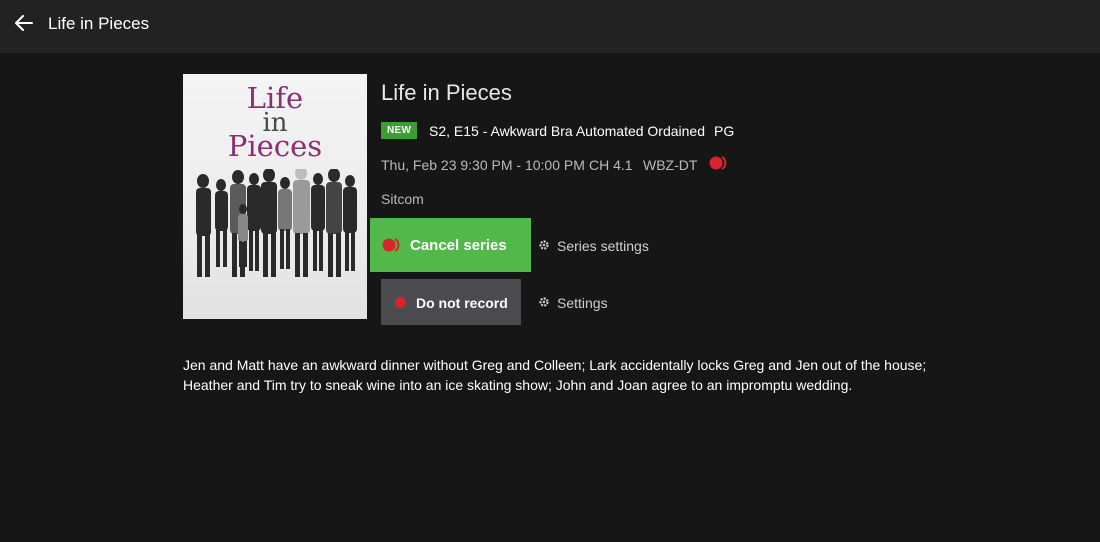 Image resolution: width=1100 pixels, height=542 pixels. Describe the element at coordinates (550, 26) in the screenshot. I see `top-bar: Life in Pieces` at that location.